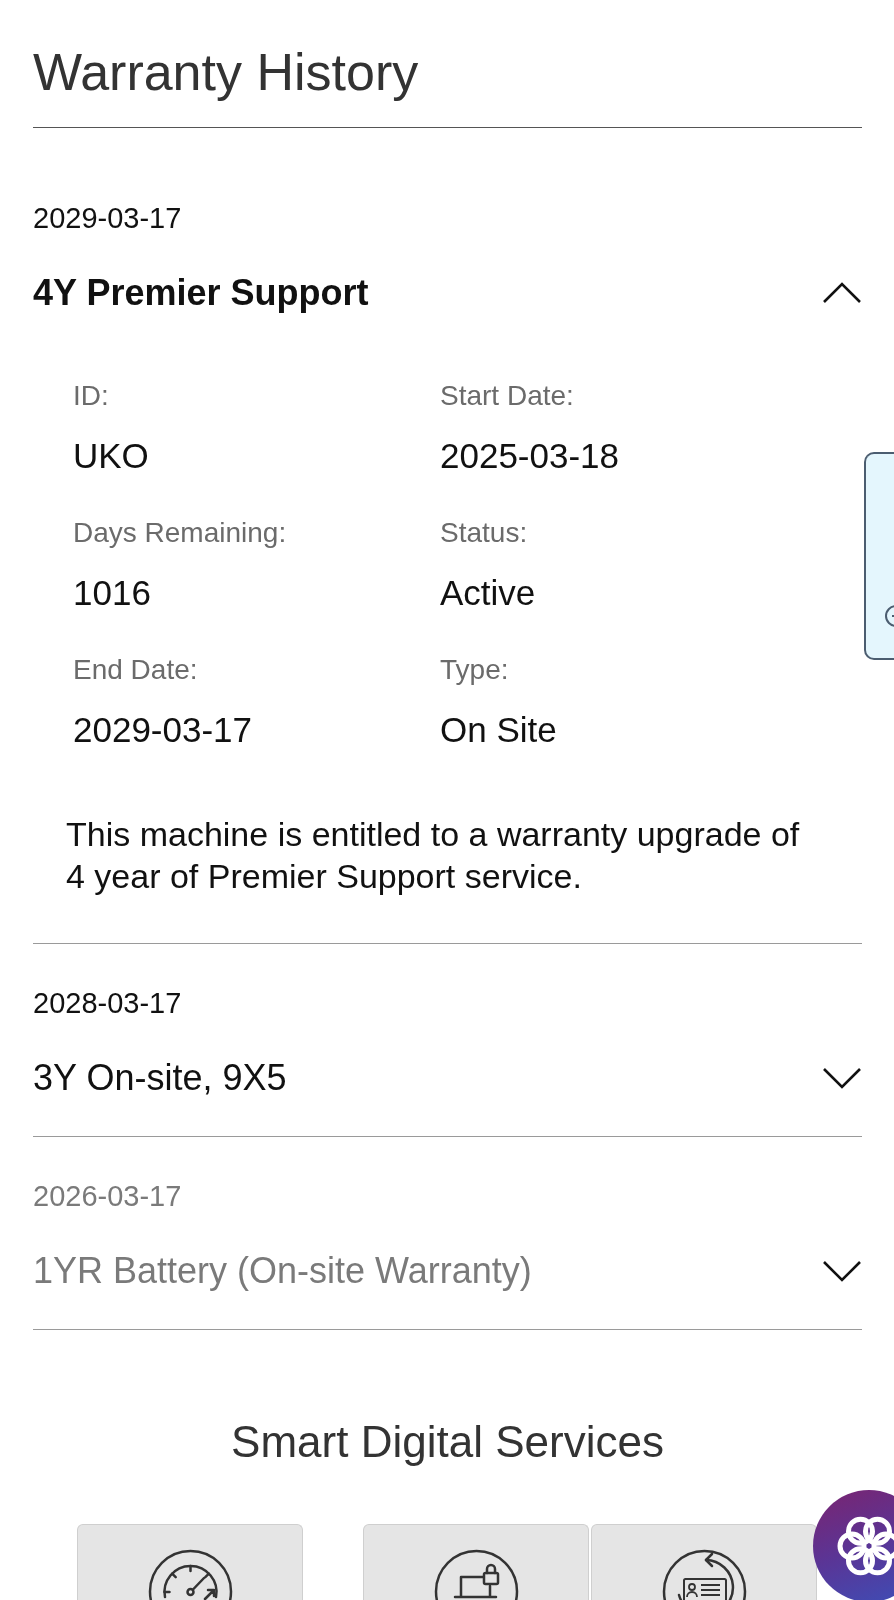  I want to click on warranty-date: 2028-03-17, so click(108, 1003).